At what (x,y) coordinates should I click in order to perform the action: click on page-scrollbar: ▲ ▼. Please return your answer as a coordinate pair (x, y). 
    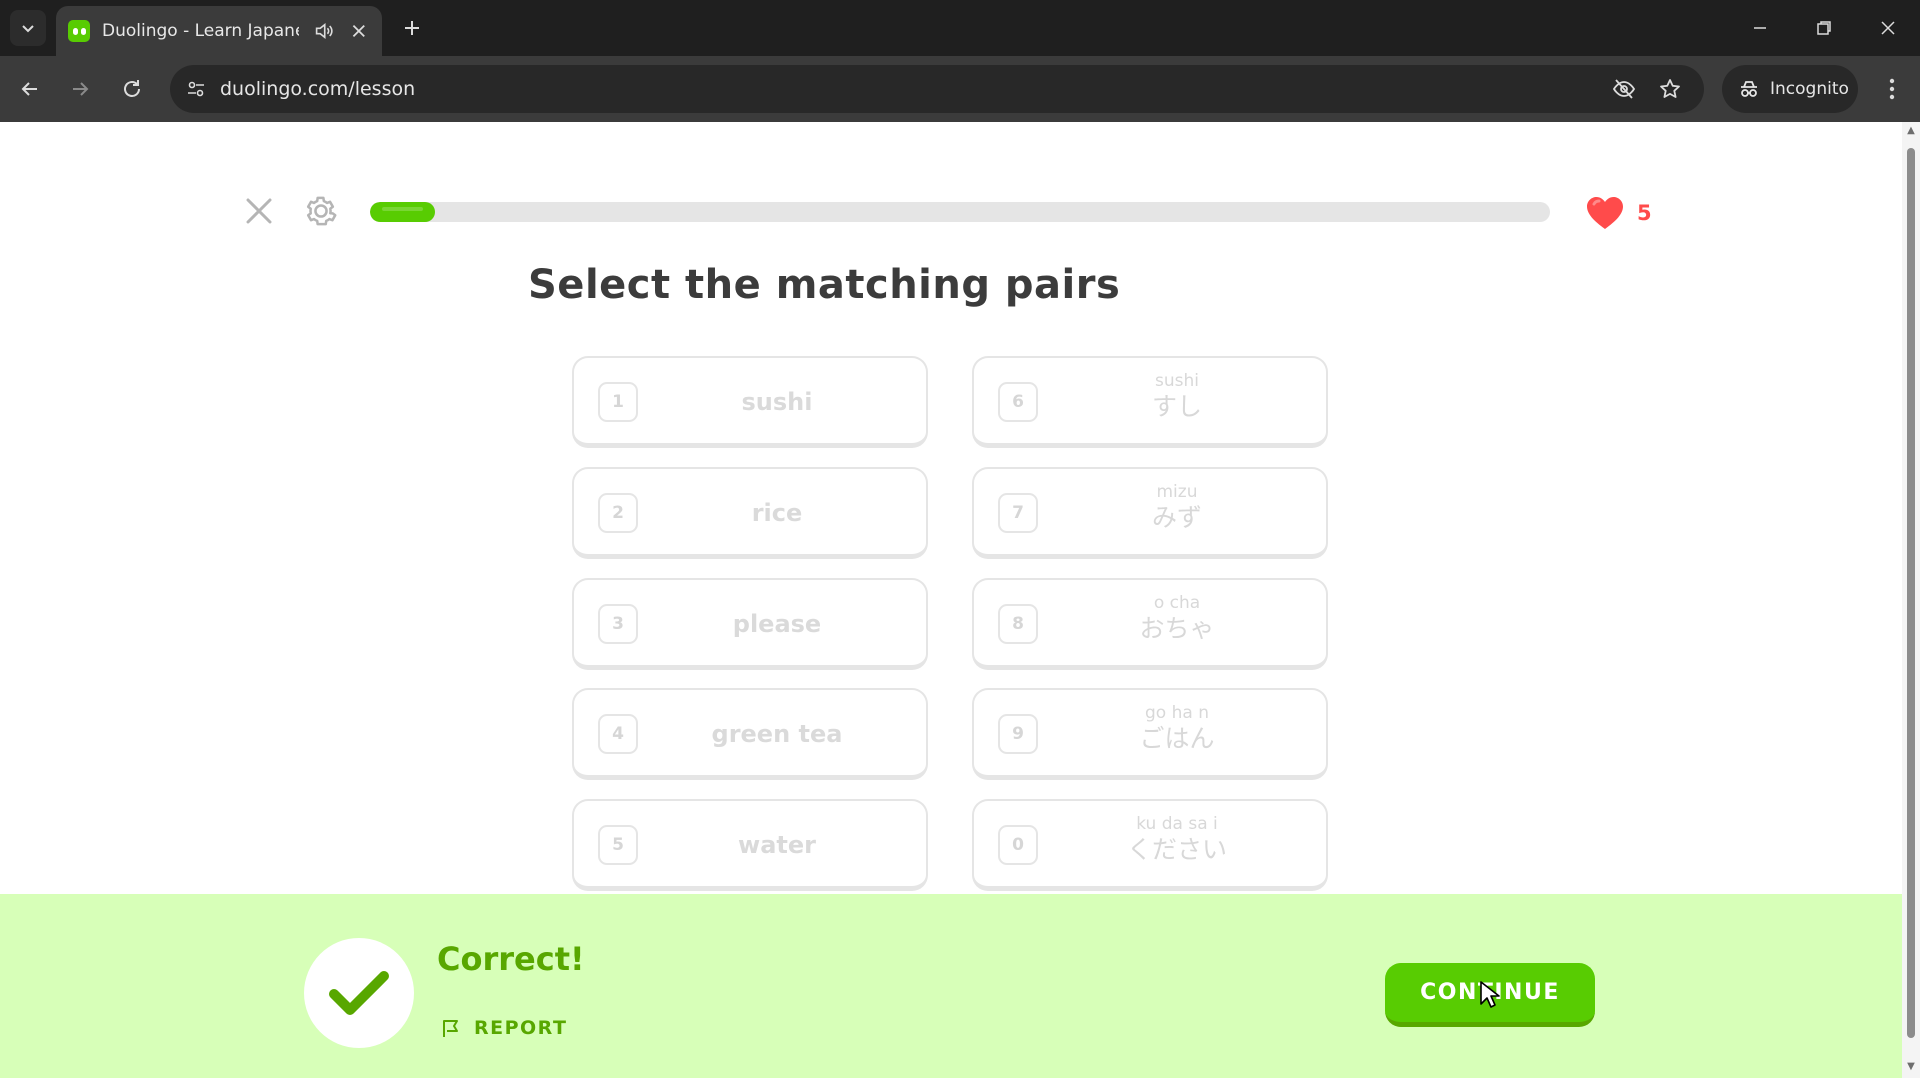
    Looking at the image, I should click on (1911, 600).